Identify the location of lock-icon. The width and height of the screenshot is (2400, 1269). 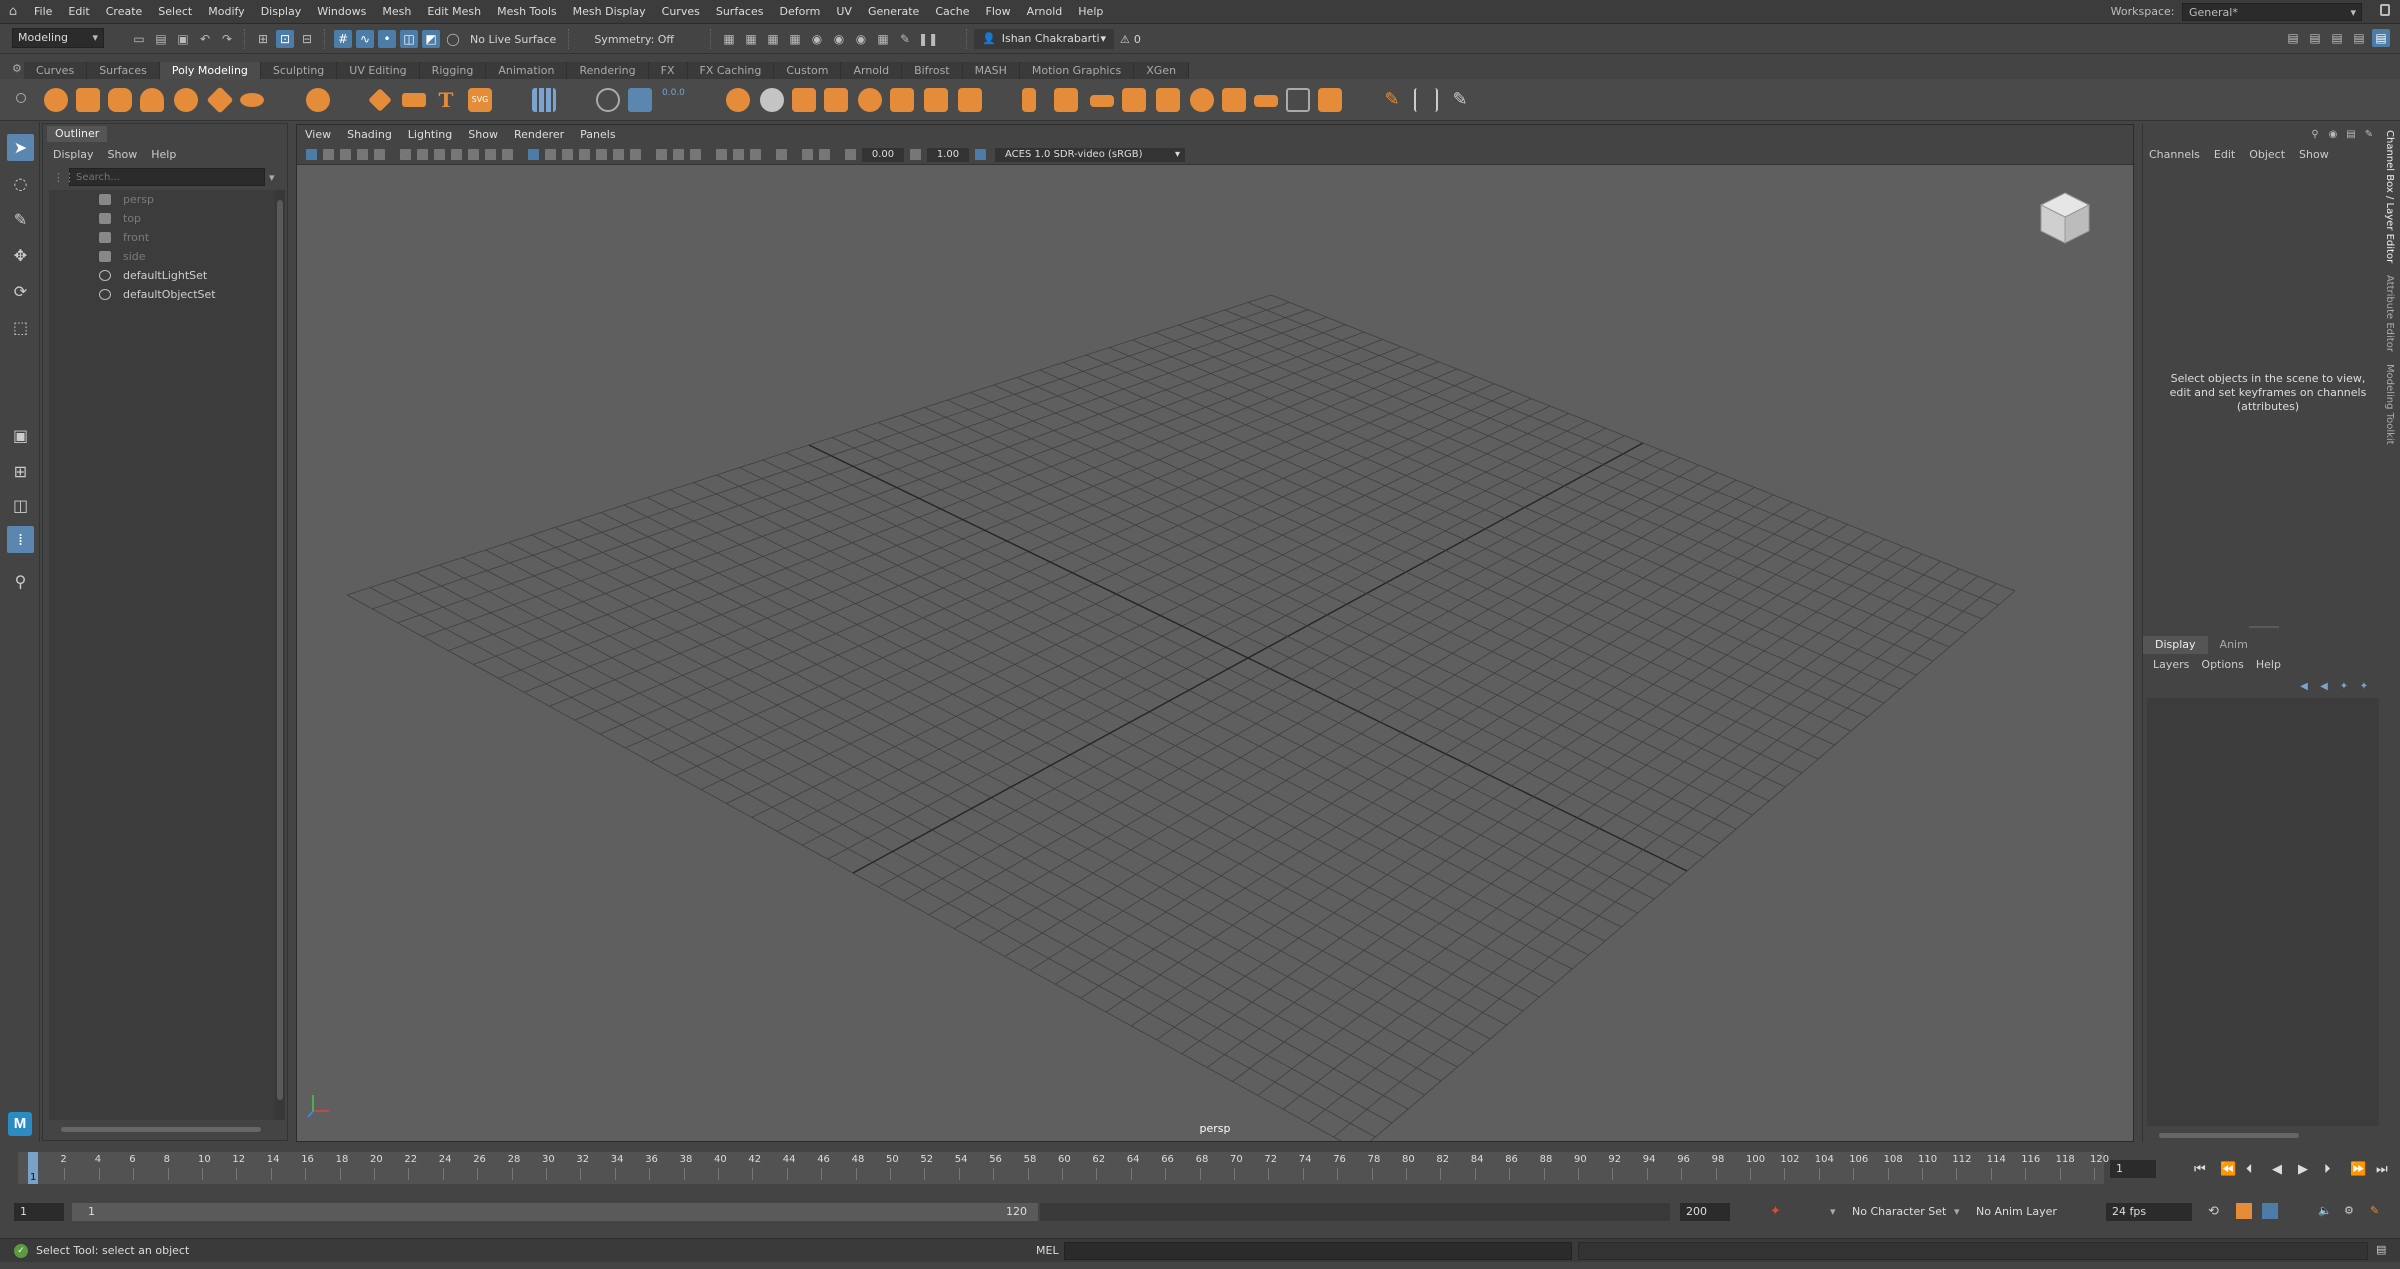
(2385, 10).